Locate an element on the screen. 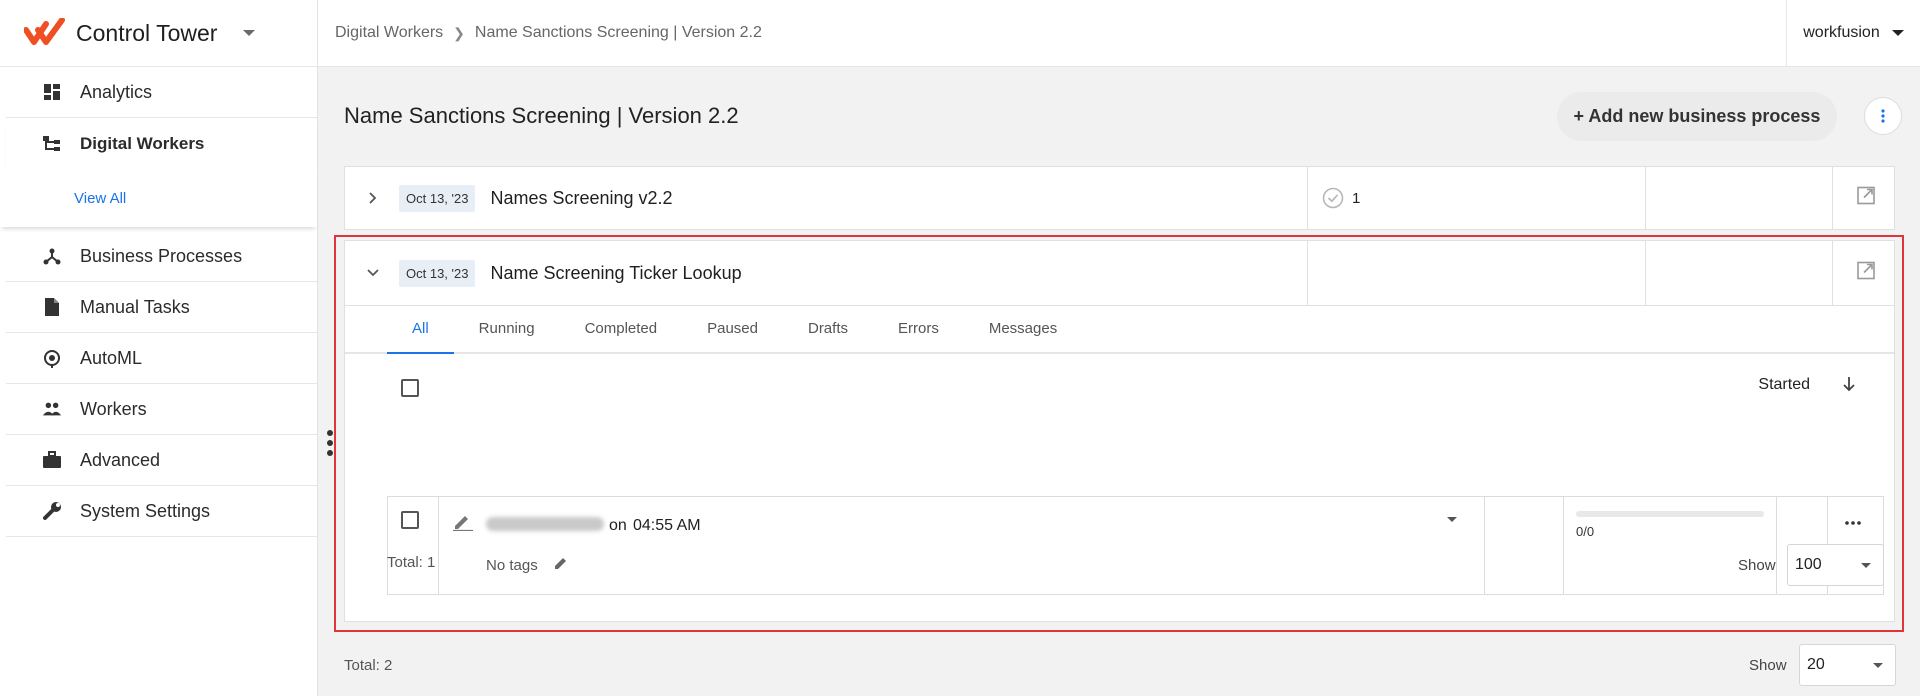  success-count-value: 1 is located at coordinates (1356, 198).